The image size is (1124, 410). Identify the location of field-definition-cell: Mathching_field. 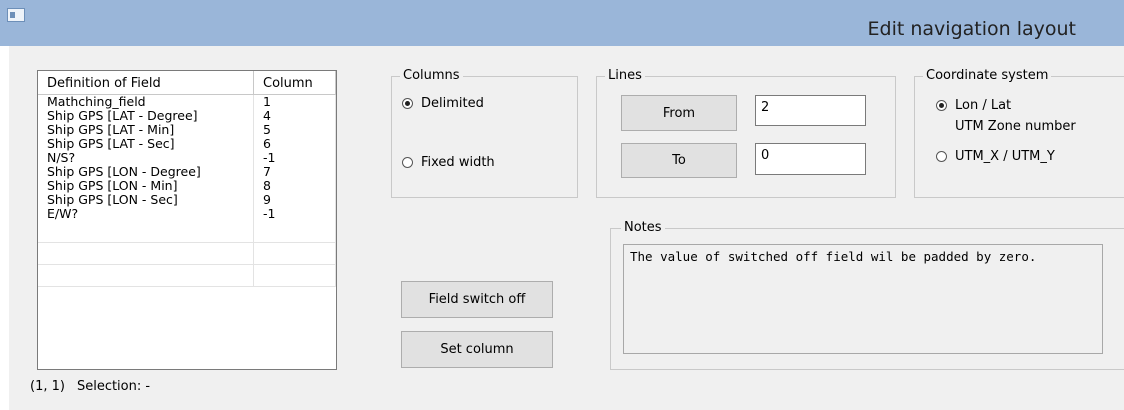
(146, 102).